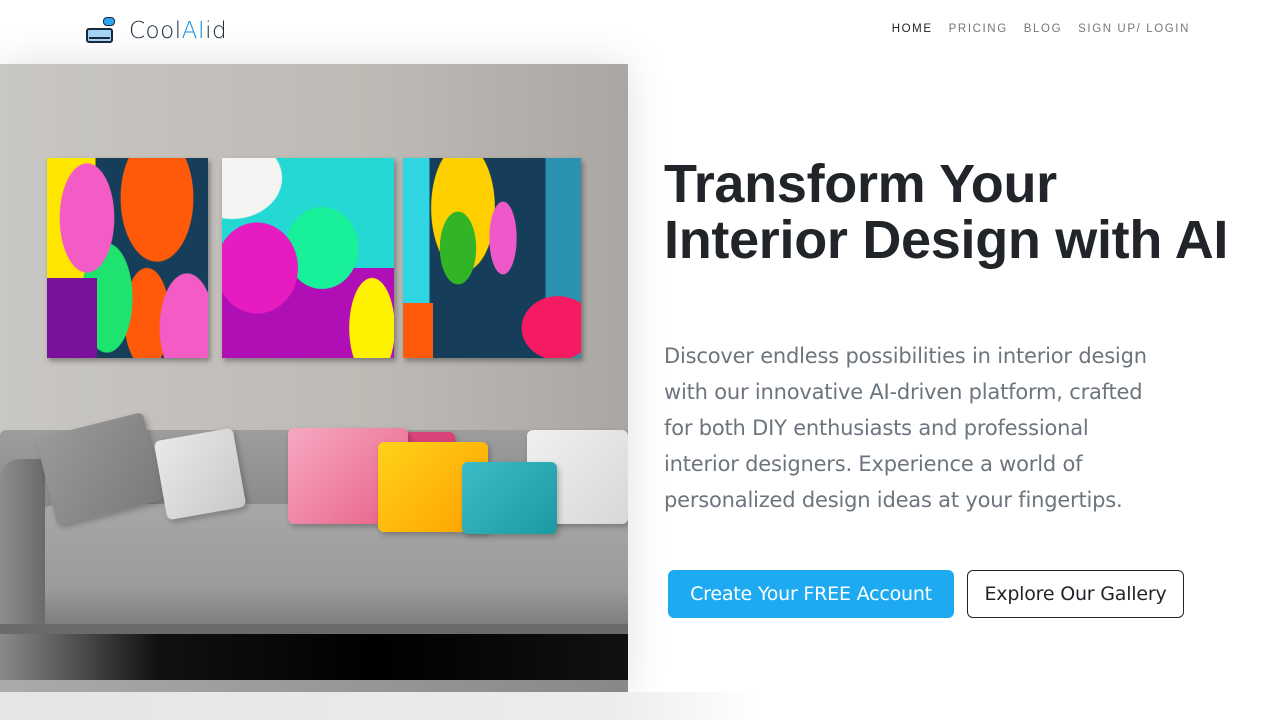  I want to click on section-divider, so click(380, 706).